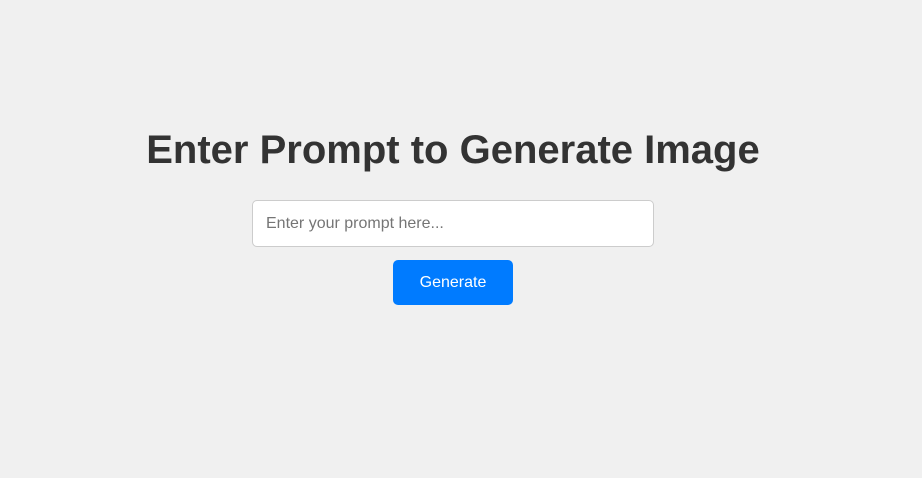  I want to click on page-title: Enter Prompt to Generate Image, so click(453, 150).